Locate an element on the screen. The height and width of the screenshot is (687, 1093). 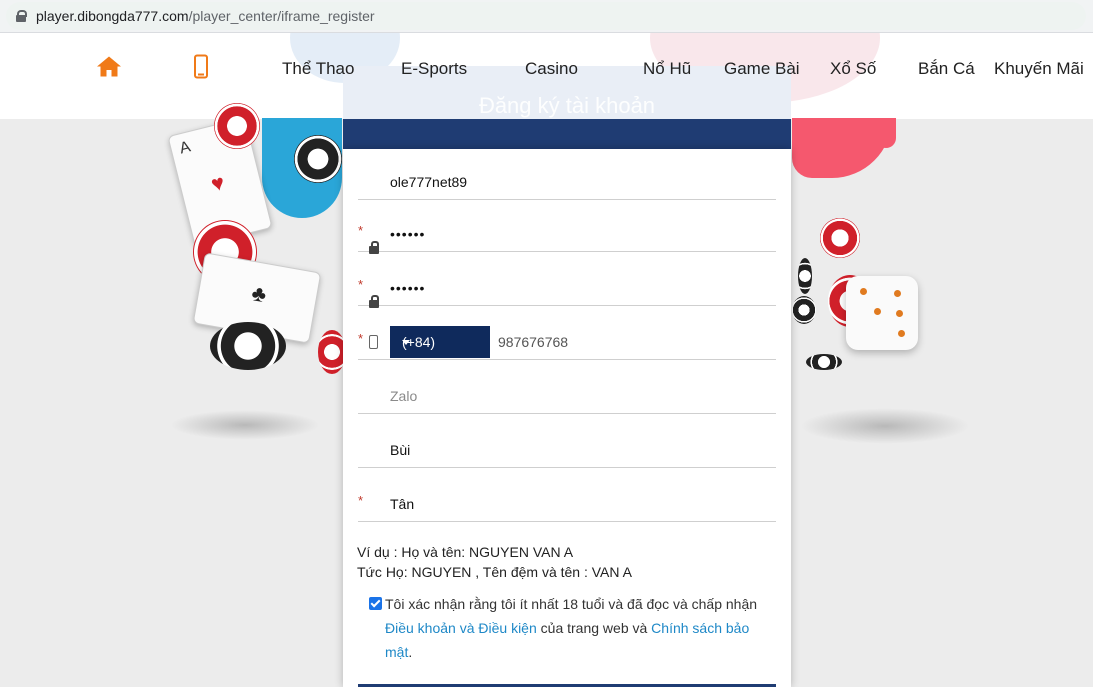
lock-icon is located at coordinates (21, 16).